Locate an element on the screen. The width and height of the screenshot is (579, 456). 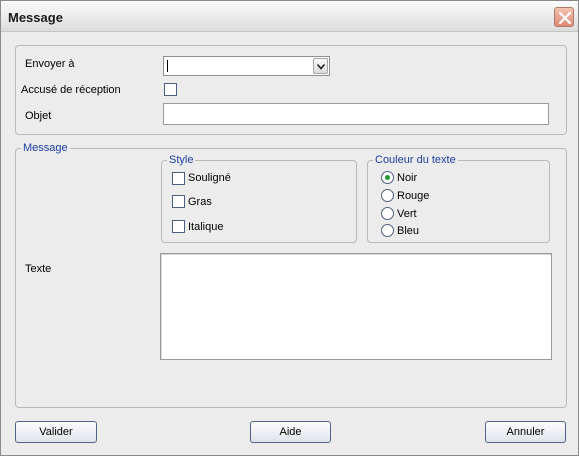
color-black-radio is located at coordinates (387, 177).